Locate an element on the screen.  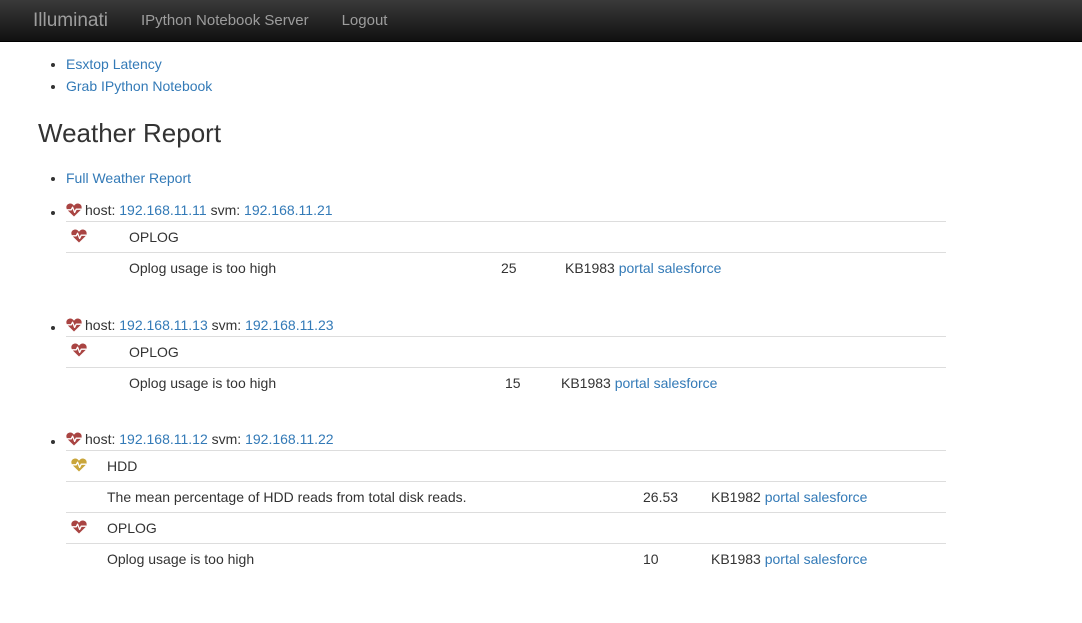
check-value: 25 is located at coordinates (533, 268).